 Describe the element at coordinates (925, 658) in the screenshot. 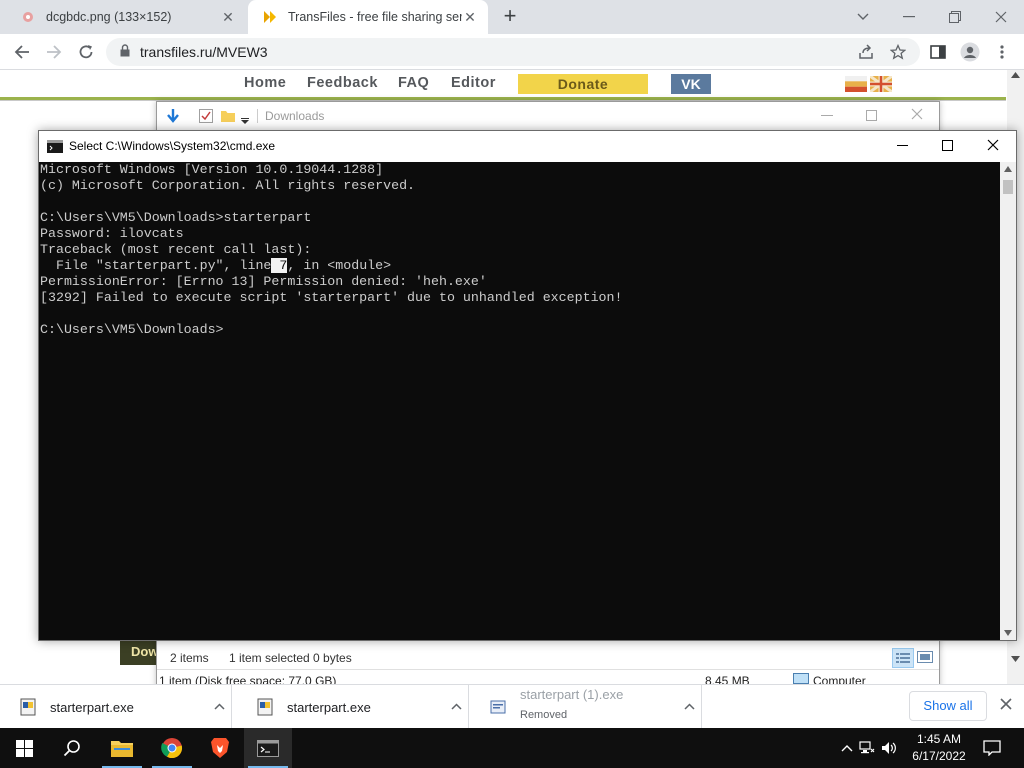

I see `large-icons-view-icon` at that location.